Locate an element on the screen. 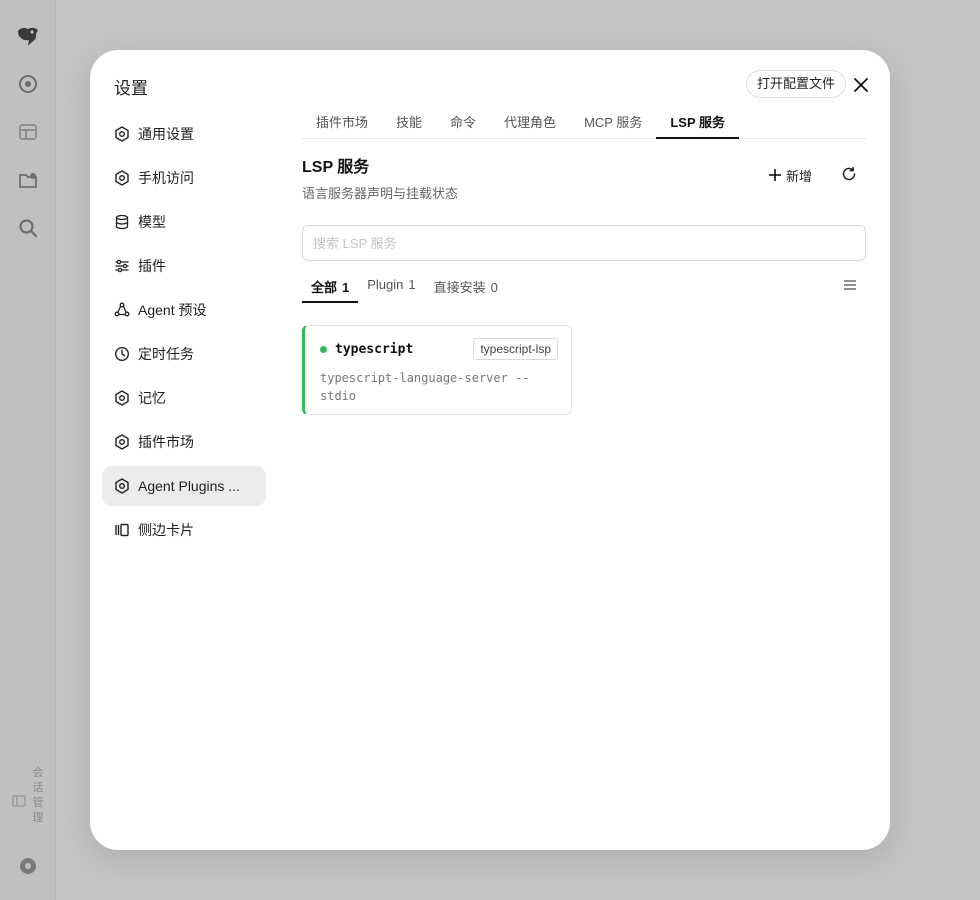 The image size is (980, 900). app-rail: 会话管理 is located at coordinates (28, 450).